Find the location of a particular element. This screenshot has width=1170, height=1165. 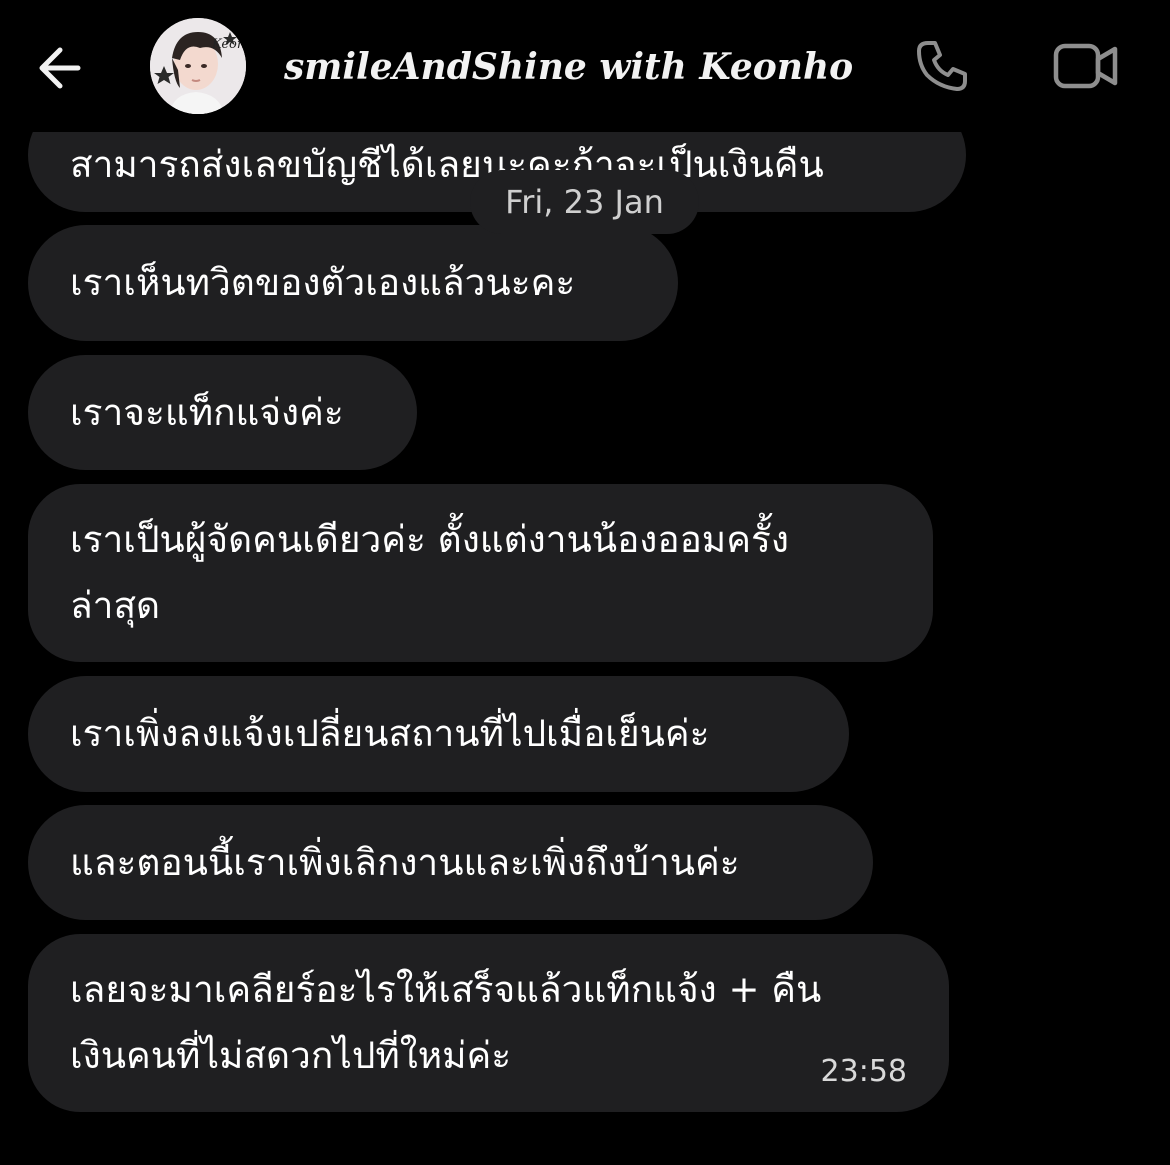

chat-header: Keon Ho smileAndShine with Keonho is located at coordinates (585, 66).